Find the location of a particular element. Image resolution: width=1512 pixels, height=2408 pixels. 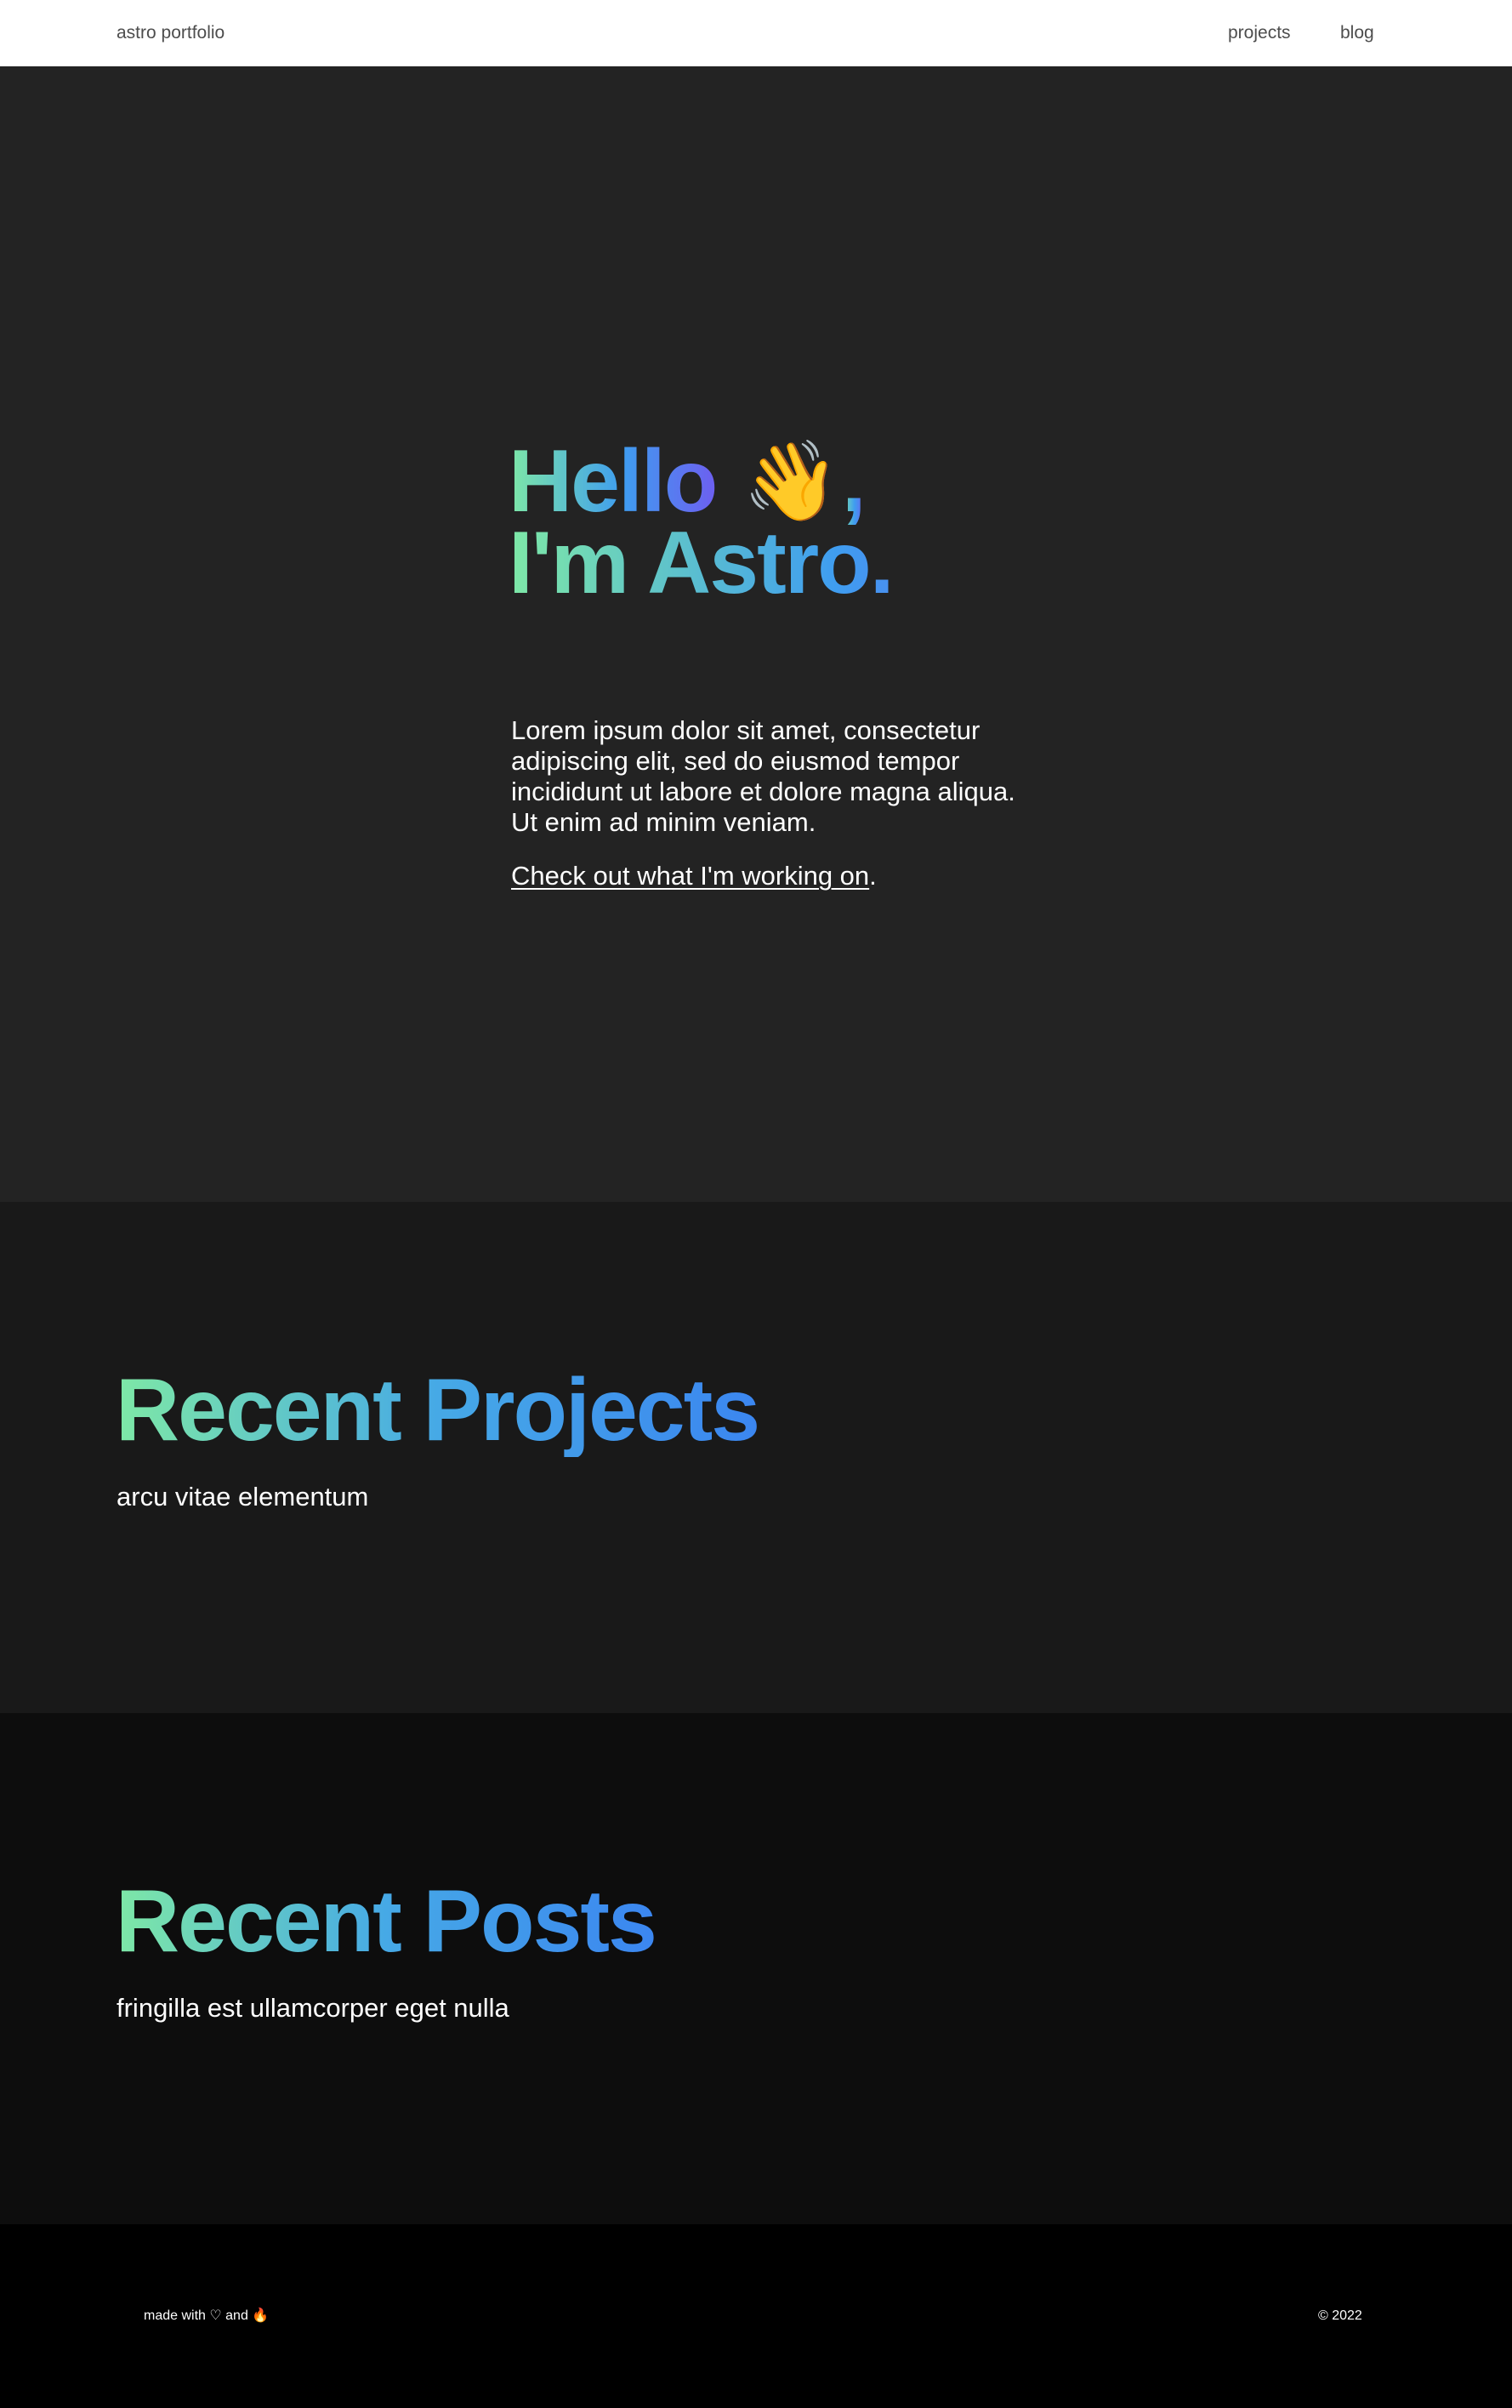

footer-copyright: © 2022 is located at coordinates (1340, 2315).